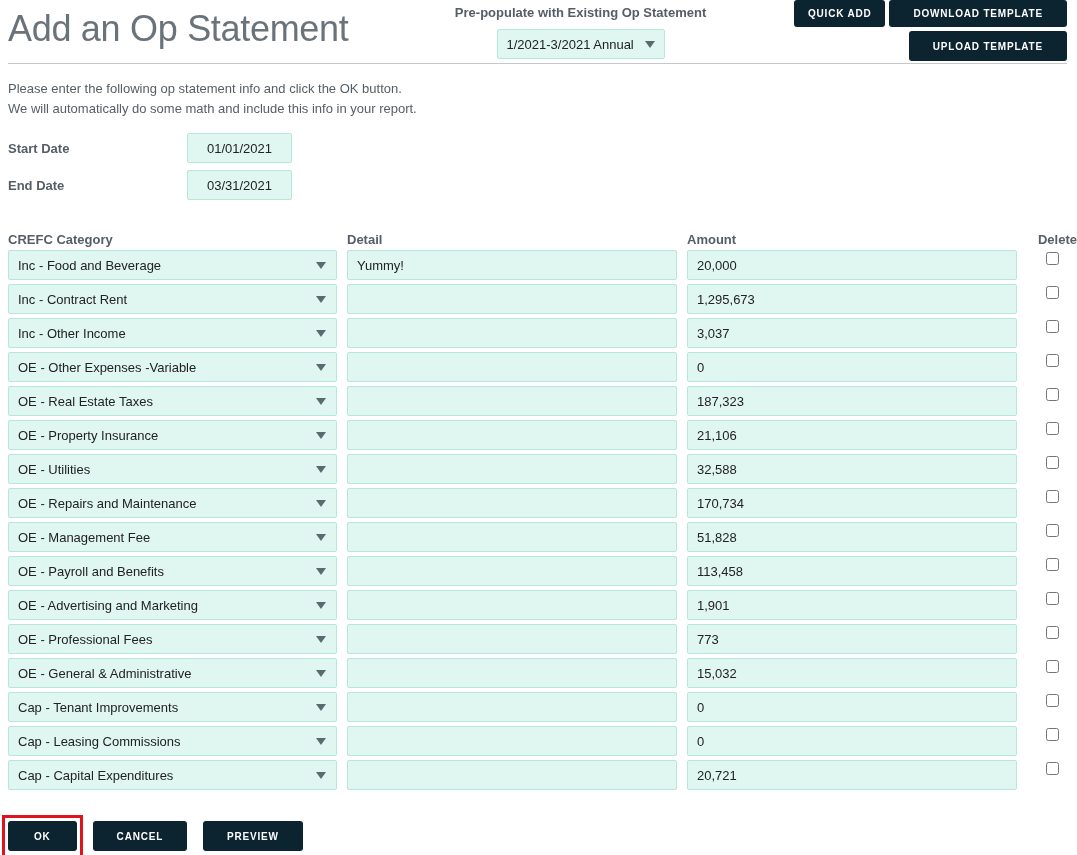 The image size is (1077, 855). Describe the element at coordinates (580, 12) in the screenshot. I see `prepopulate-label: Pre-populate with Existing Op Statement` at that location.